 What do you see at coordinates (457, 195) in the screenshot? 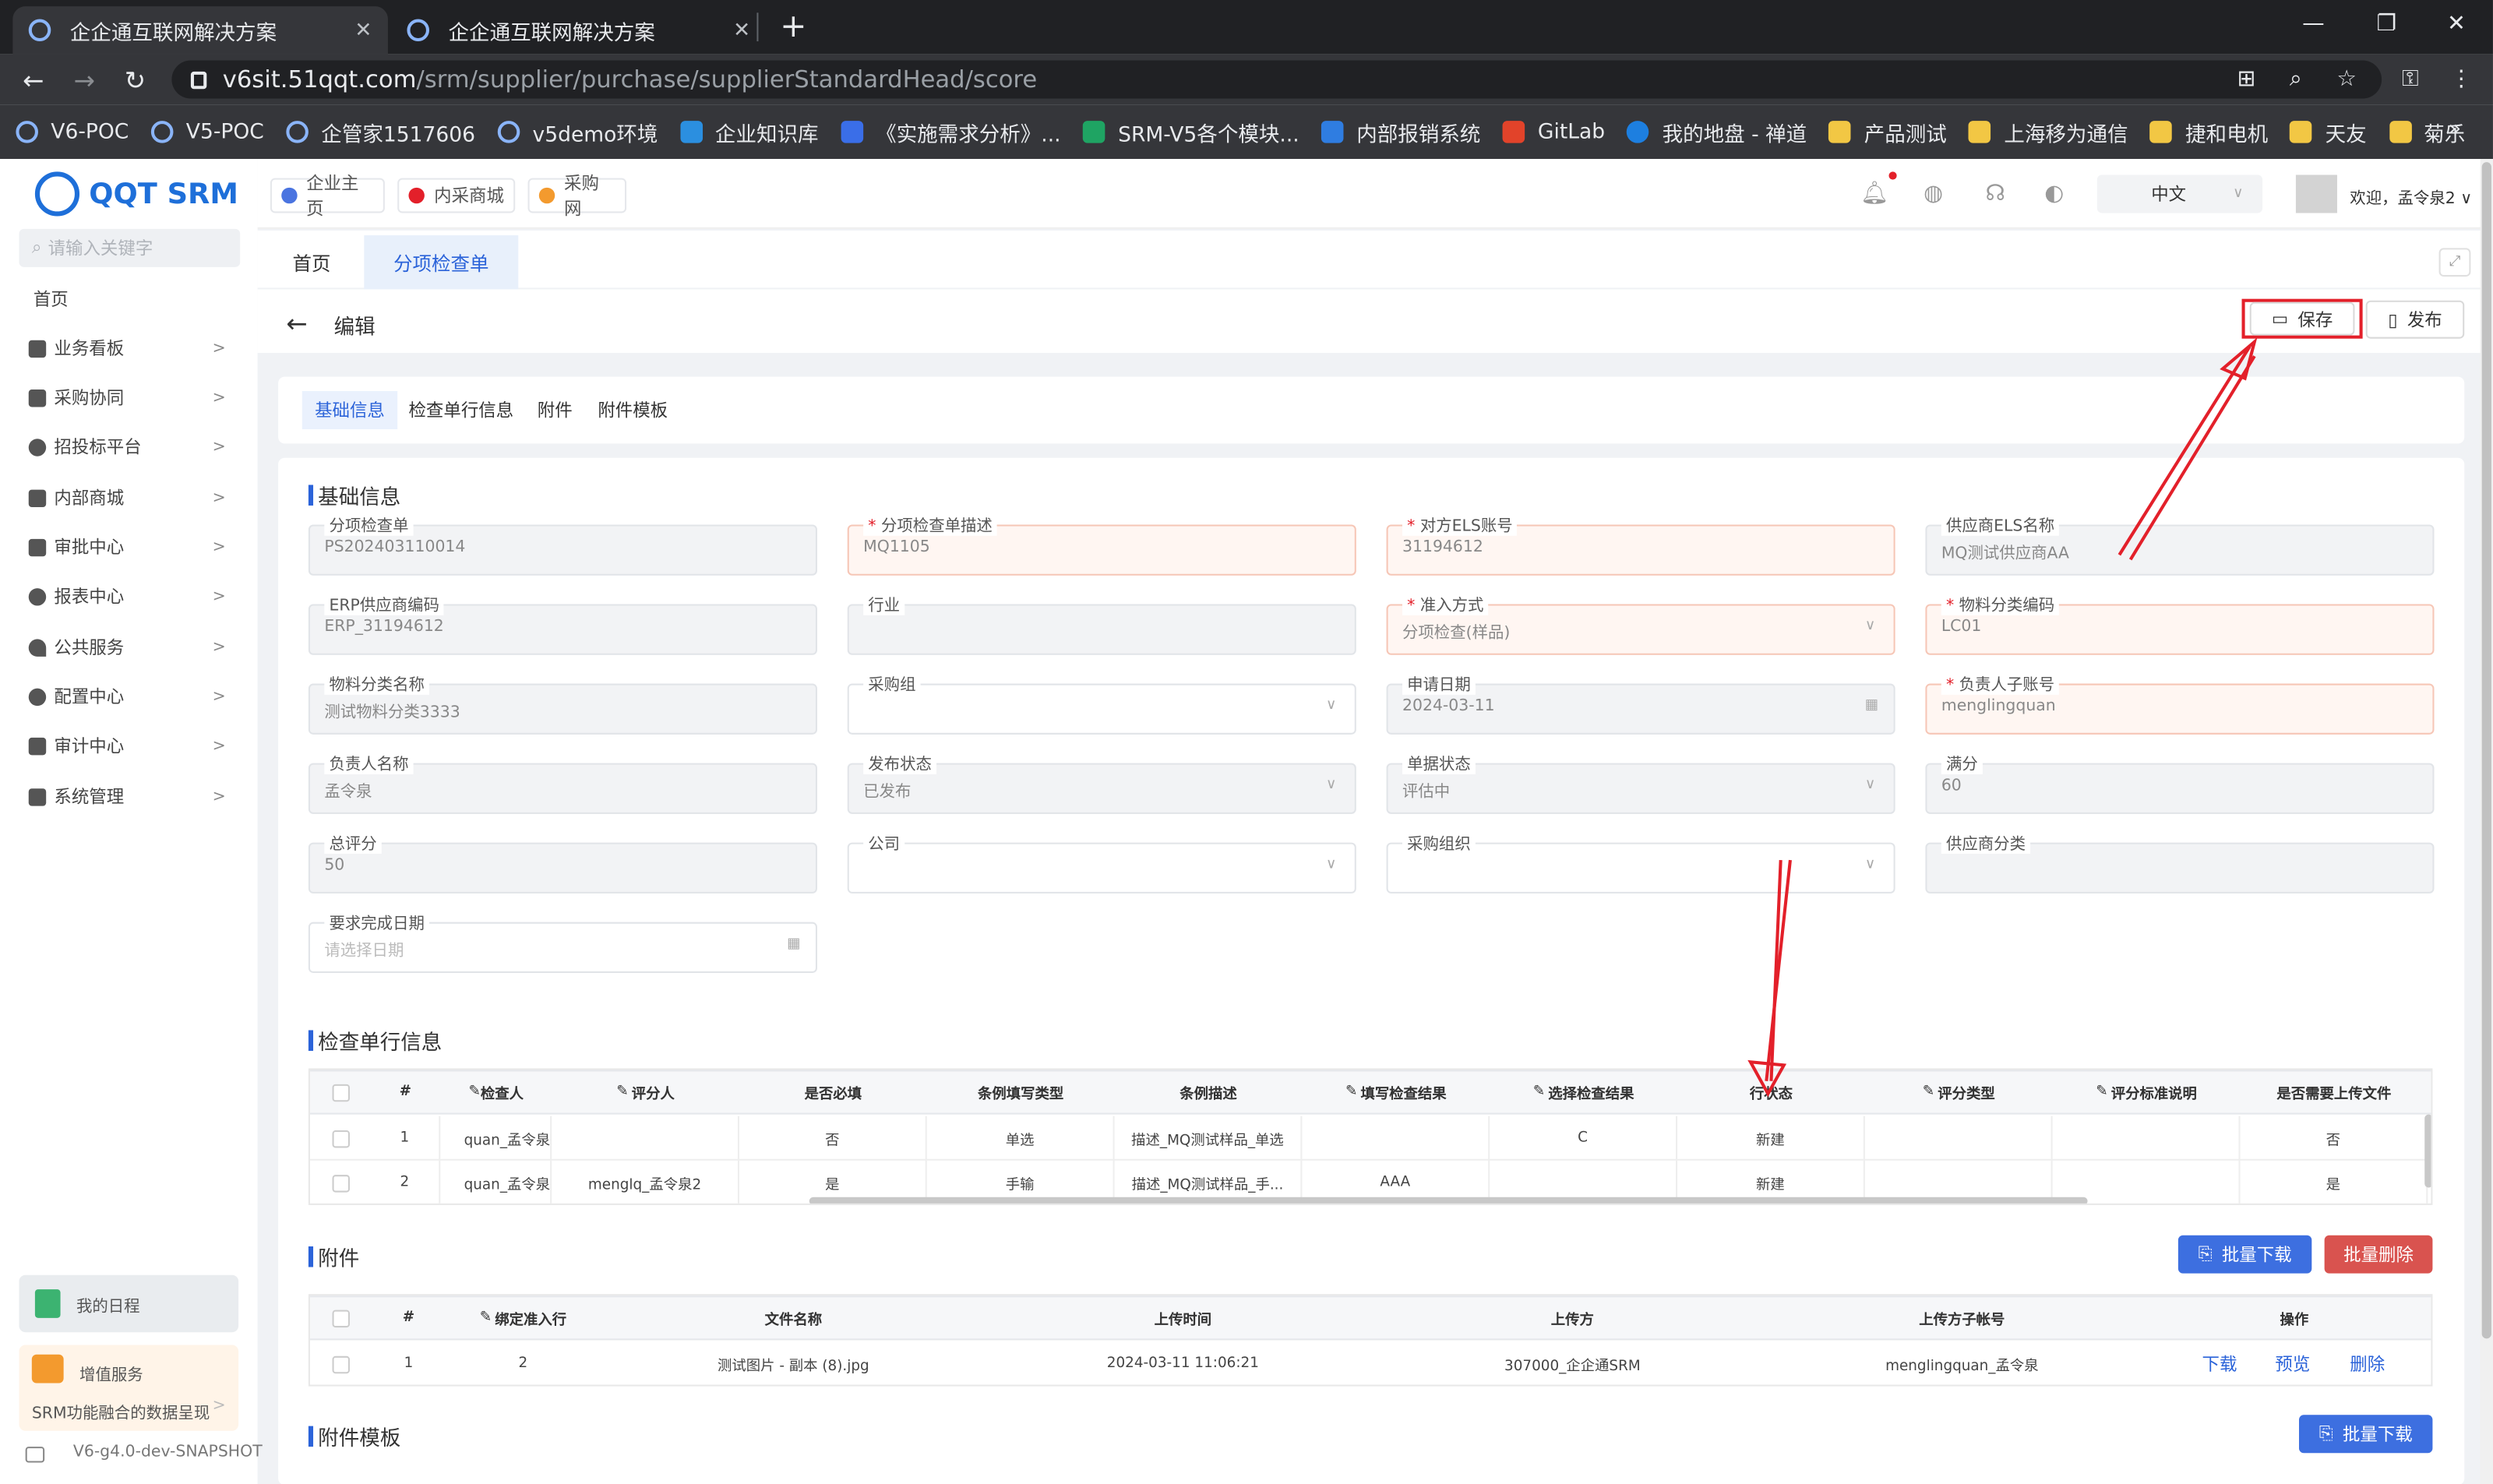
I see `nav-link-mall: 内采商城` at bounding box center [457, 195].